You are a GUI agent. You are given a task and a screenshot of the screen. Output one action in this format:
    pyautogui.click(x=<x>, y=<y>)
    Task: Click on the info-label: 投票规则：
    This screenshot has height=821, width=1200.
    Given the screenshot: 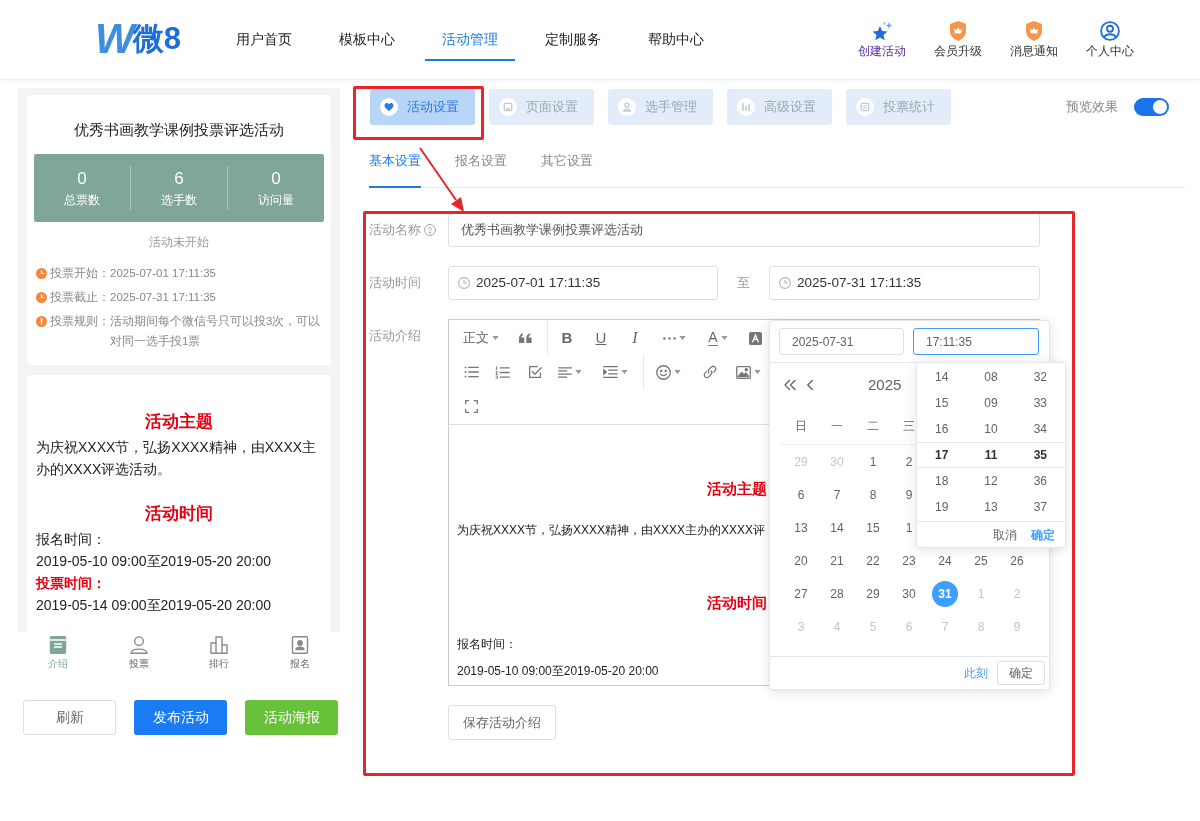 What is the action you would take?
    pyautogui.click(x=80, y=321)
    